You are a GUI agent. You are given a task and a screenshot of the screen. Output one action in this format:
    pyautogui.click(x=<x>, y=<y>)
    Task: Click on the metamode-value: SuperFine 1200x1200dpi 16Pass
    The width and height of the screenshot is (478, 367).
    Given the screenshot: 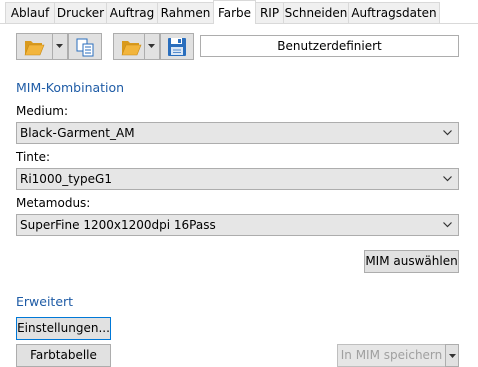 What is the action you would take?
    pyautogui.click(x=118, y=225)
    